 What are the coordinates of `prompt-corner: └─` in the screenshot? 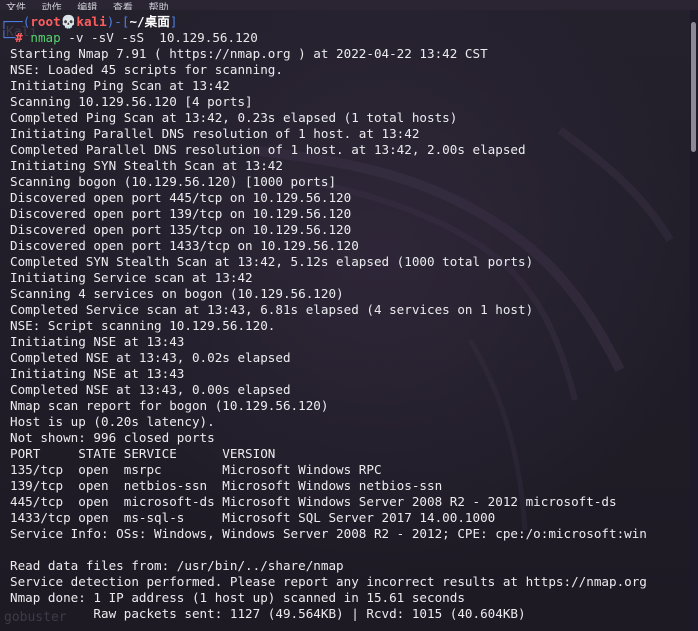 It's located at (8, 37).